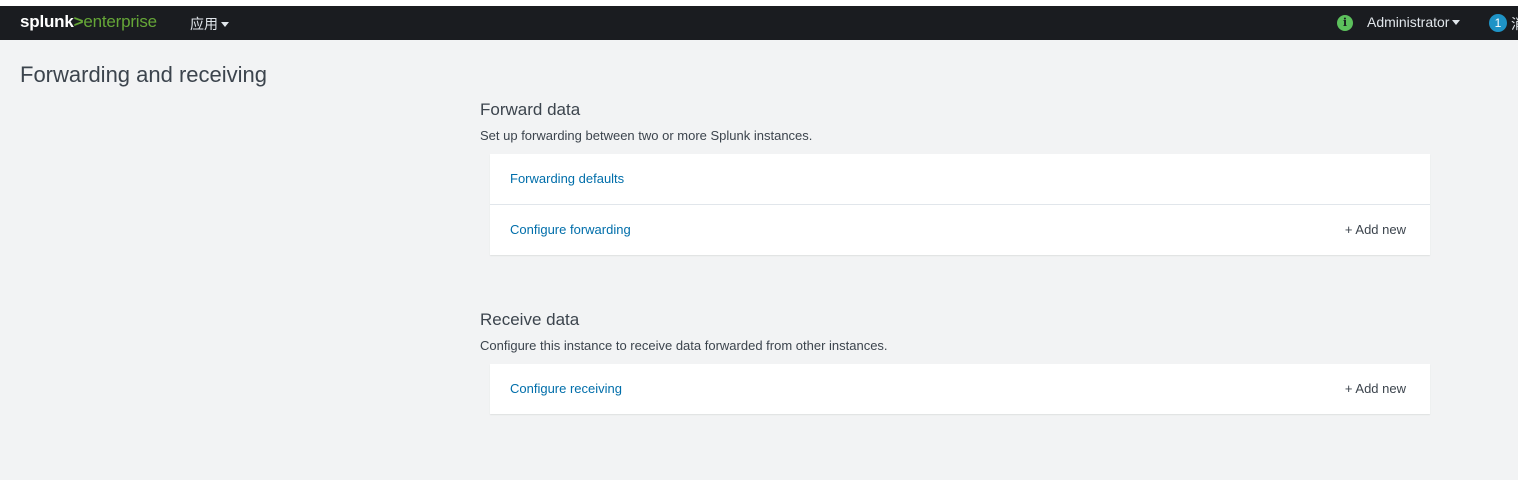 Image resolution: width=1518 pixels, height=480 pixels. What do you see at coordinates (960, 230) in the screenshot?
I see `list-item: Configure forwarding + Add new` at bounding box center [960, 230].